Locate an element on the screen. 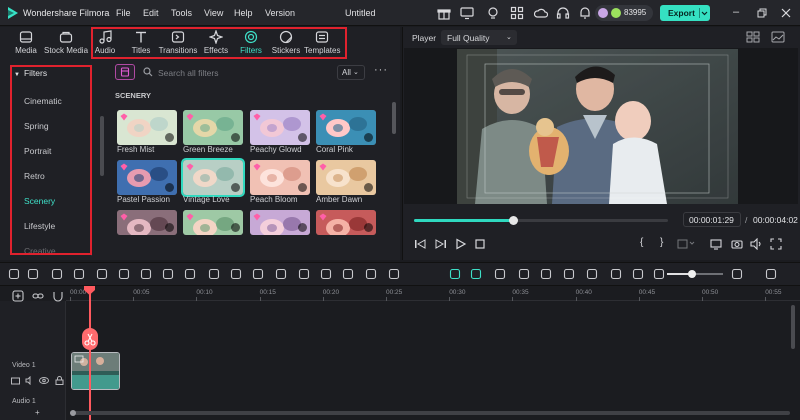 Image resolution: width=800 pixels, height=420 pixels. shield-icon is located at coordinates (546, 274).